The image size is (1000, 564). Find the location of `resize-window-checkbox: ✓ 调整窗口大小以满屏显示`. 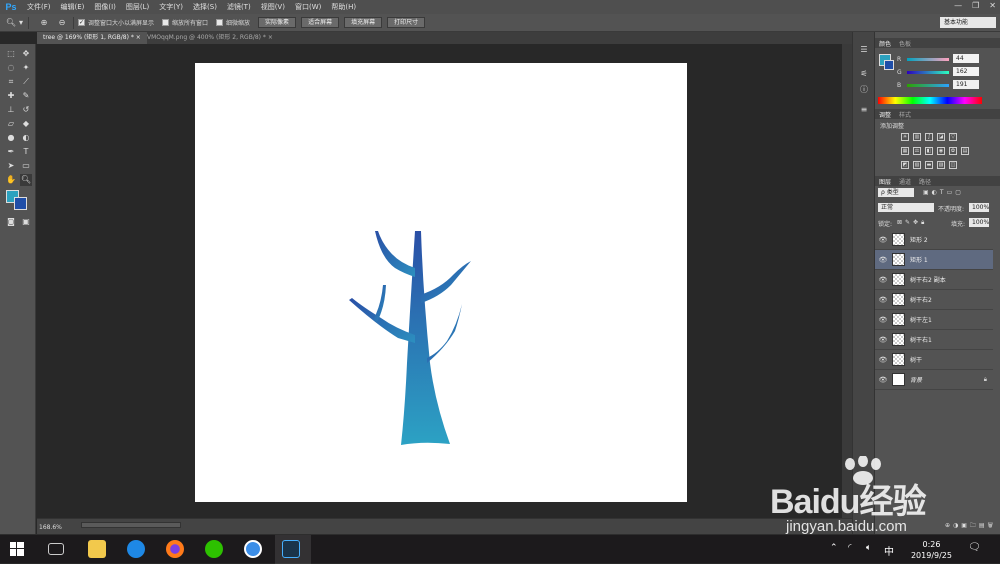

resize-window-checkbox: ✓ 调整窗口大小以满屏显示 is located at coordinates (116, 22).